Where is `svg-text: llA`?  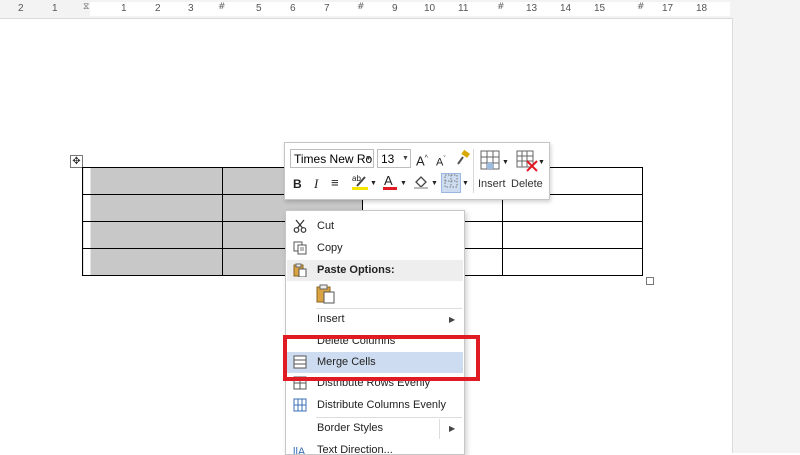
svg-text: llA is located at coordinates (299, 450).